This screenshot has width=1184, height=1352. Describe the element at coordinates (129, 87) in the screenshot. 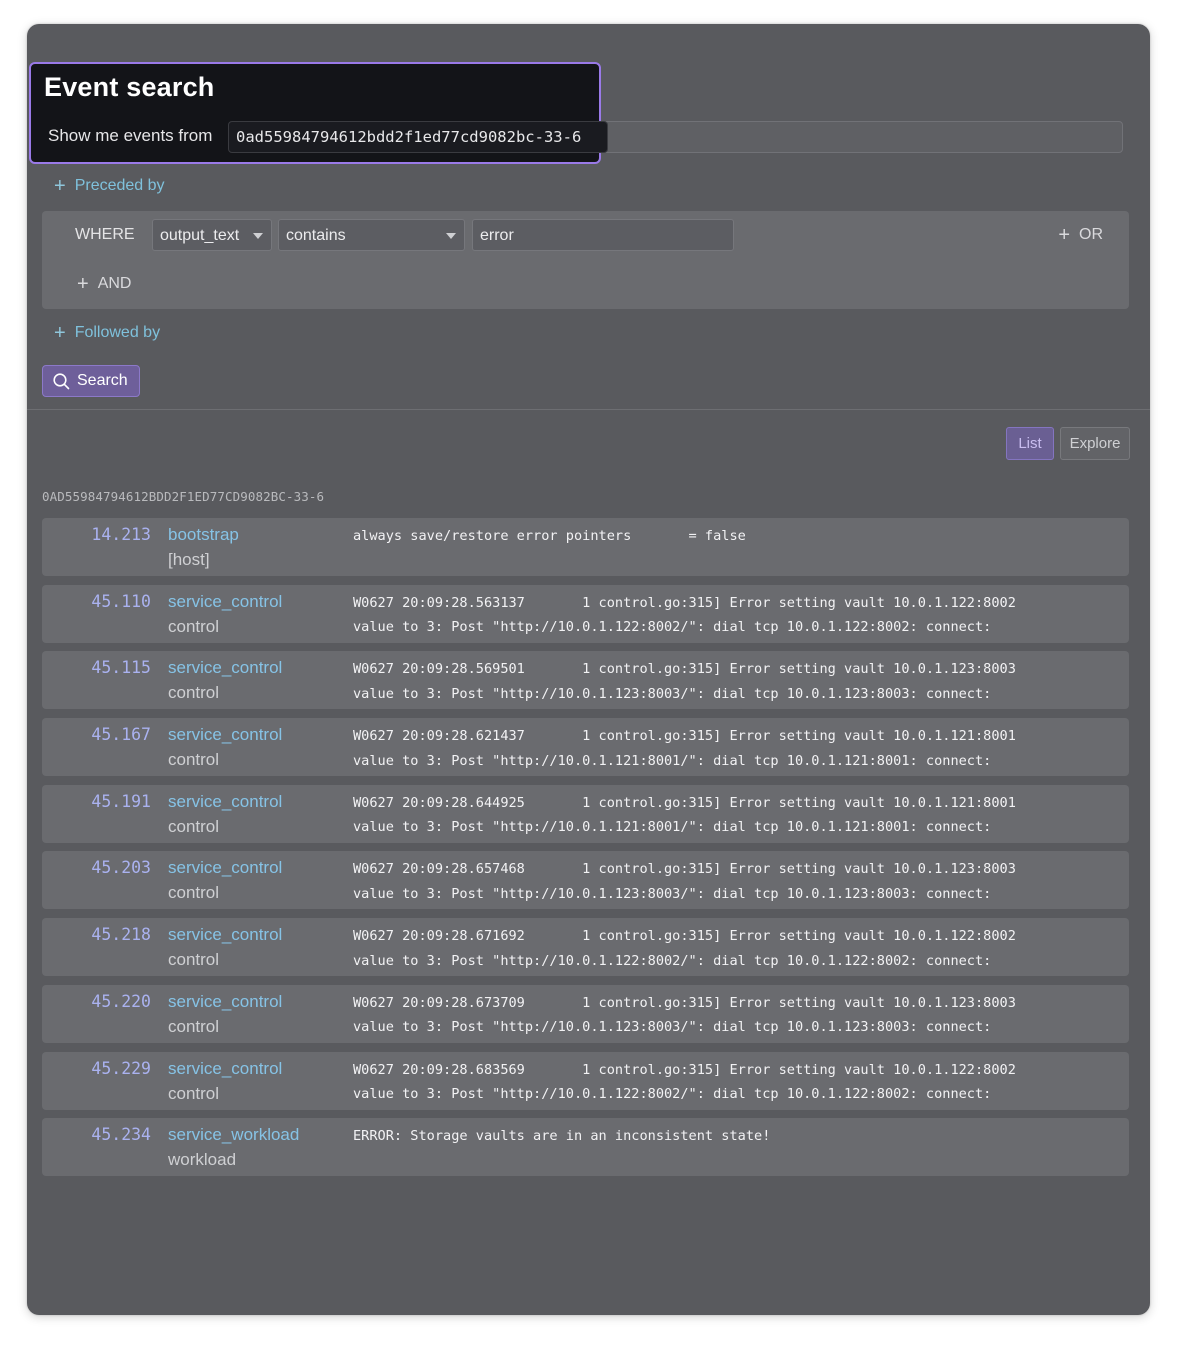

I see `page-title: Event search` at that location.